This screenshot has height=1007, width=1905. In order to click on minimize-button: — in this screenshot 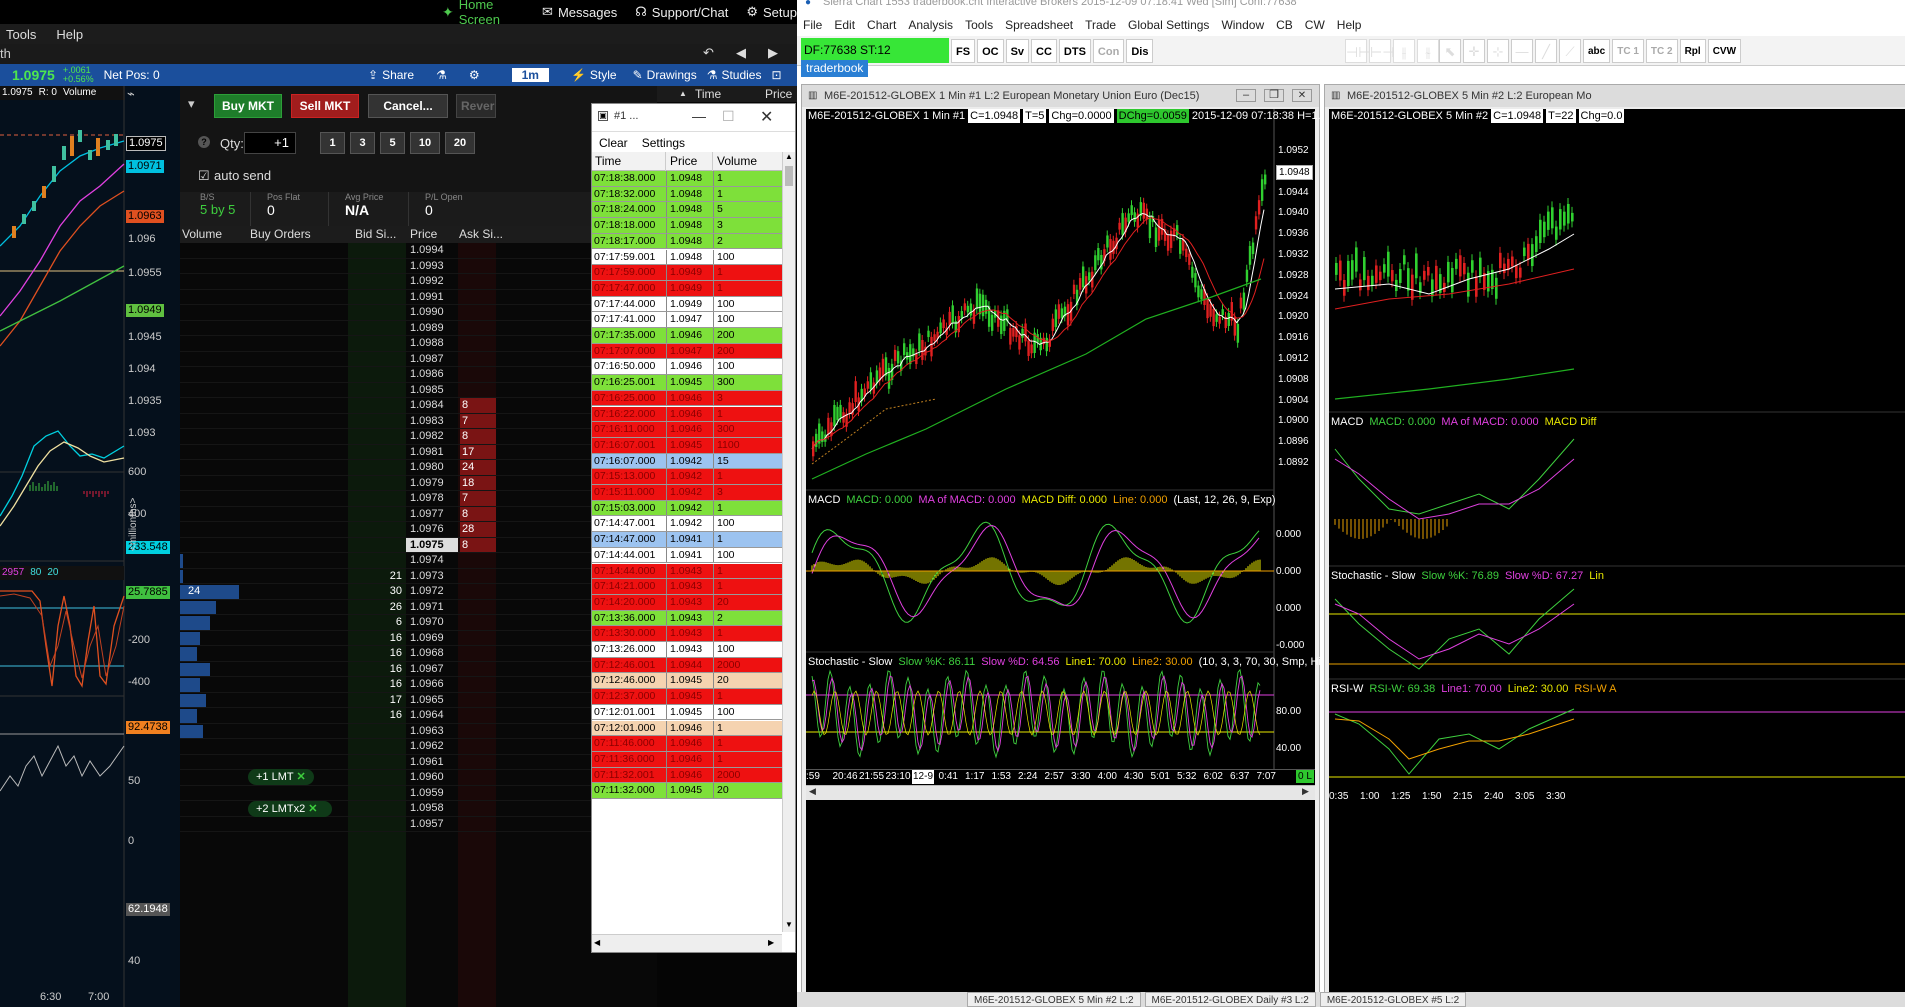, I will do `click(699, 116)`.